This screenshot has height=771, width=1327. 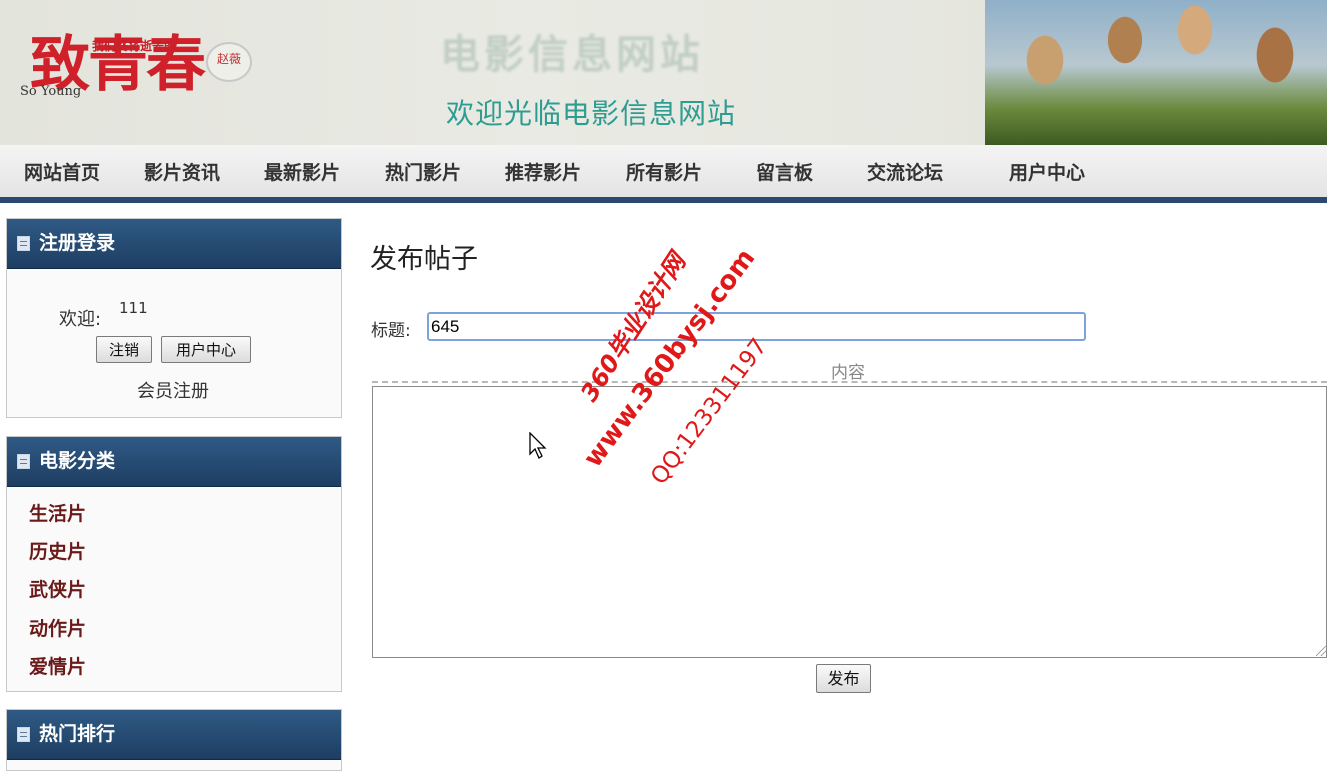 I want to click on nav-item-guestbook: 留言板, so click(x=784, y=171).